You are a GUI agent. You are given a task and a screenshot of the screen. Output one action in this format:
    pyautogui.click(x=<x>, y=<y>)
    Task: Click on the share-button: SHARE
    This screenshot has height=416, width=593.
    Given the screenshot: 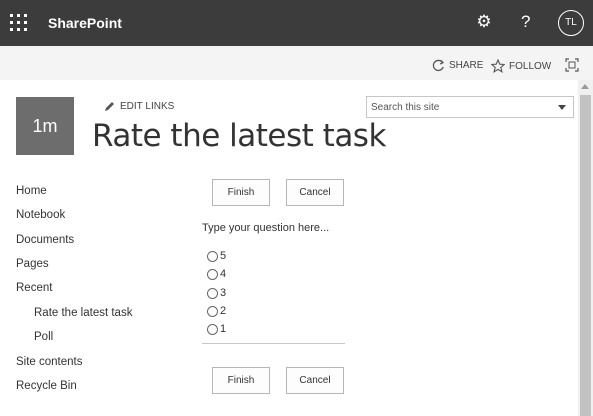 What is the action you would take?
    pyautogui.click(x=457, y=65)
    